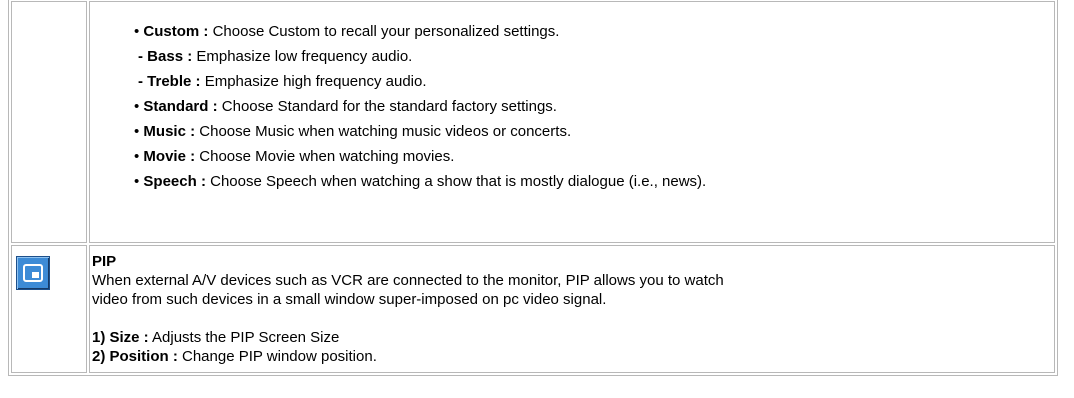  I want to click on pip-option-size: 1) Size : Adjusts the PIP Screen Size, so click(573, 337).